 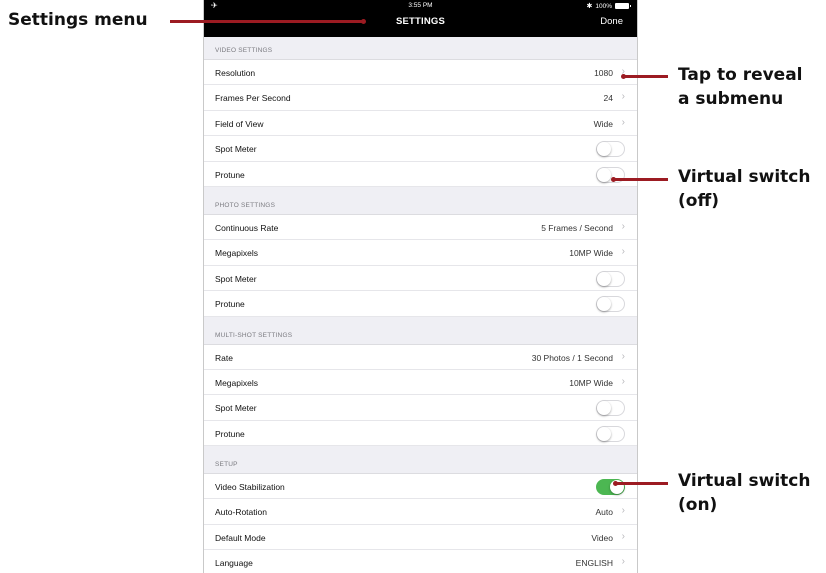 I want to click on row-value: 5 Frames / Second, so click(x=577, y=227).